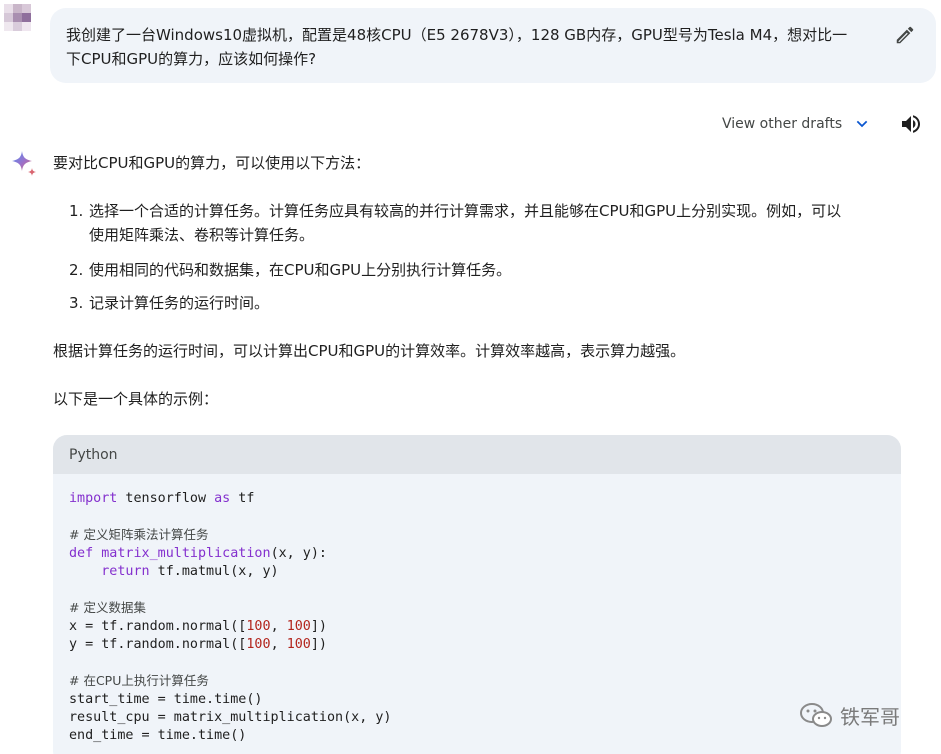  Describe the element at coordinates (162, 498) in the screenshot. I see `code-line: import tensorflow as tf` at that location.